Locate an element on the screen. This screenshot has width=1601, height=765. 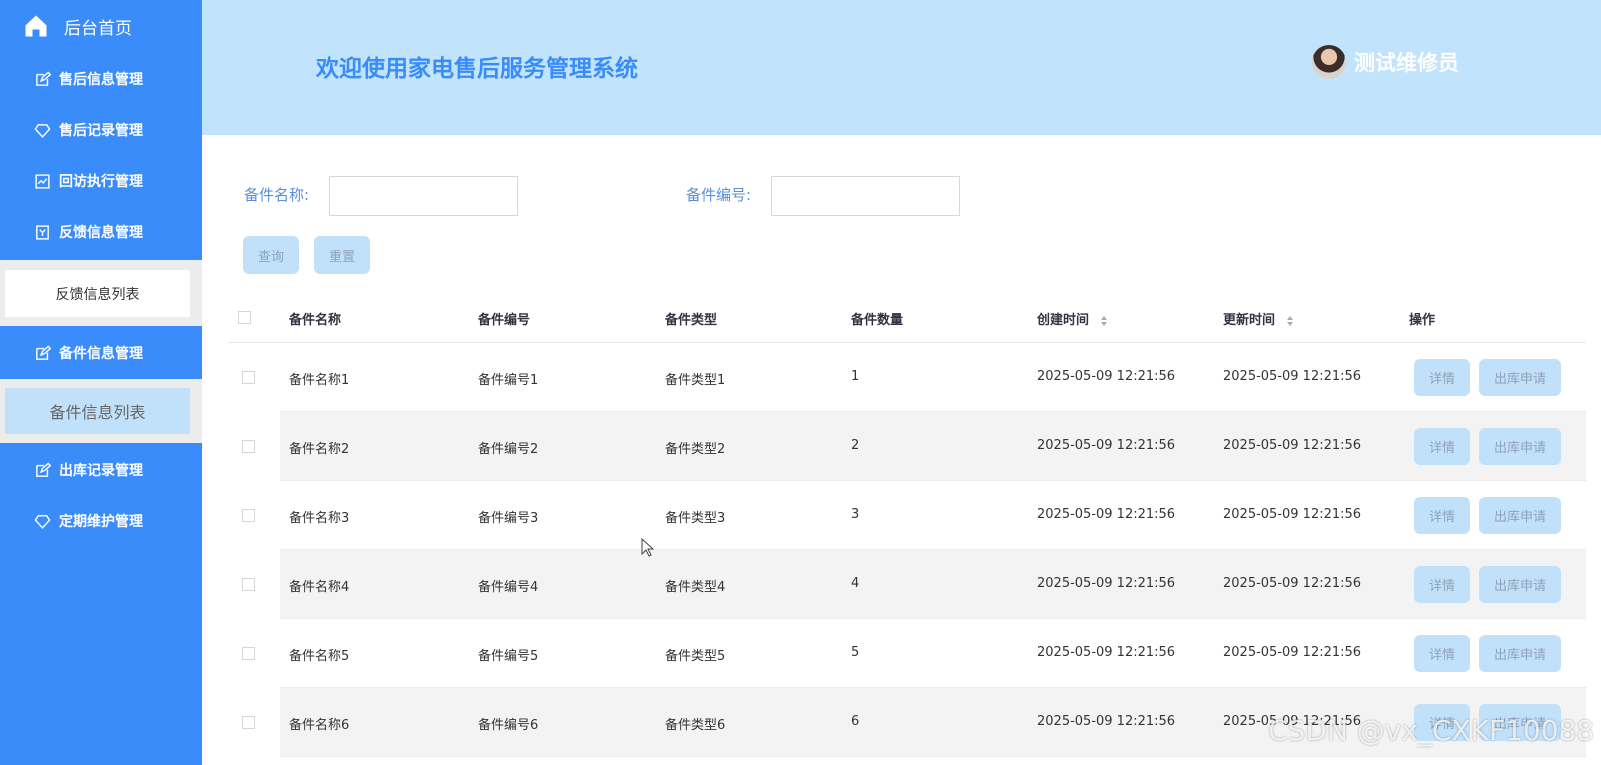
menu-after-sales-record: 售后记录管理 is located at coordinates (101, 130).